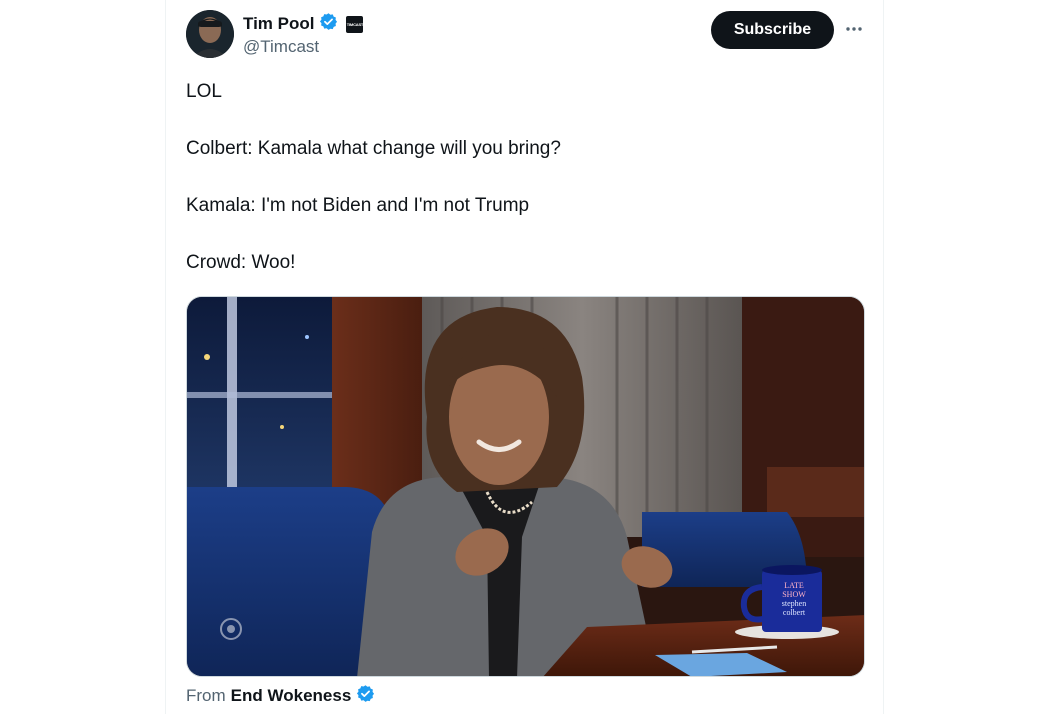 The width and height of the screenshot is (1050, 714). Describe the element at coordinates (281, 47) in the screenshot. I see `author-handle: @Timcast` at that location.